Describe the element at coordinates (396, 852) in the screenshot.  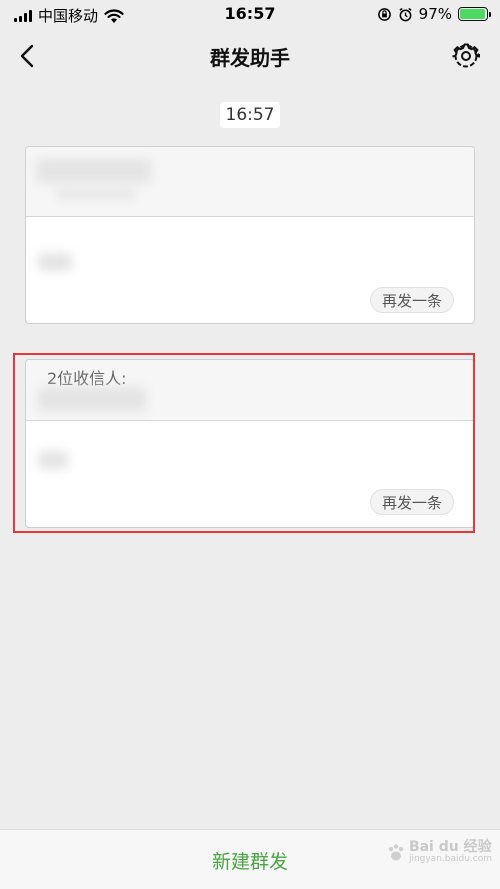
I see `paw-icon` at that location.